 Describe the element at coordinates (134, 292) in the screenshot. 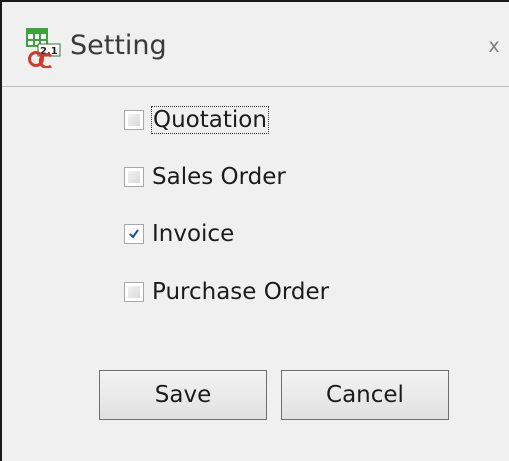

I see `purchase-order-checkbox` at that location.